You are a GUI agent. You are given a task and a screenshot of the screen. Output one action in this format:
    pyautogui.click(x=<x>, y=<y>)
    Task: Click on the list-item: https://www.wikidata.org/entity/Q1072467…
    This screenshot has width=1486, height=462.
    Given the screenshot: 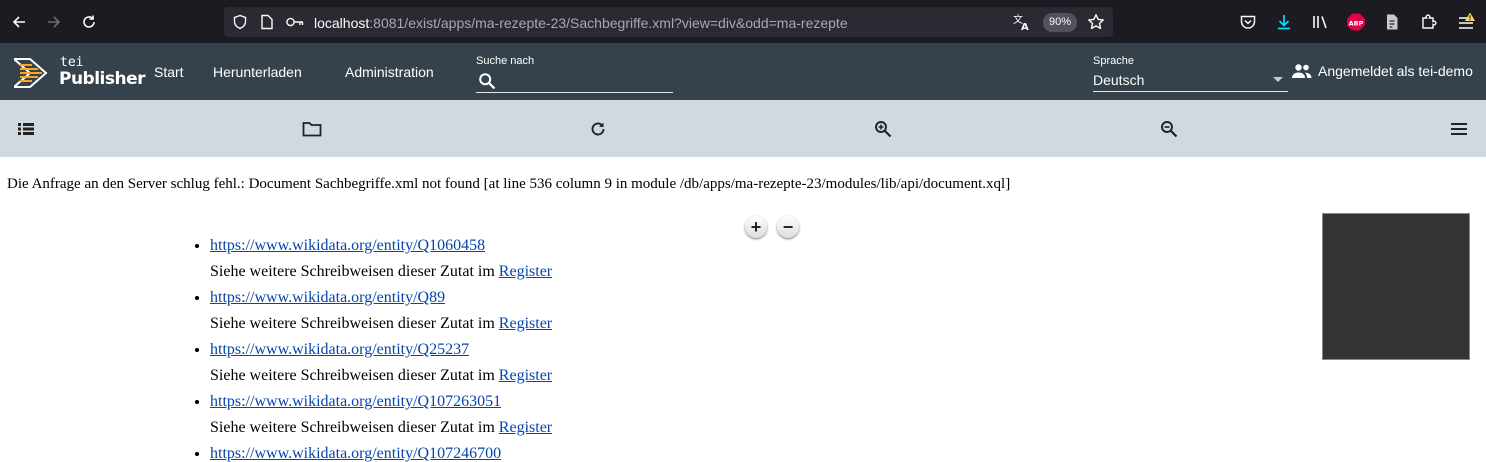 What is the action you would take?
    pyautogui.click(x=381, y=451)
    